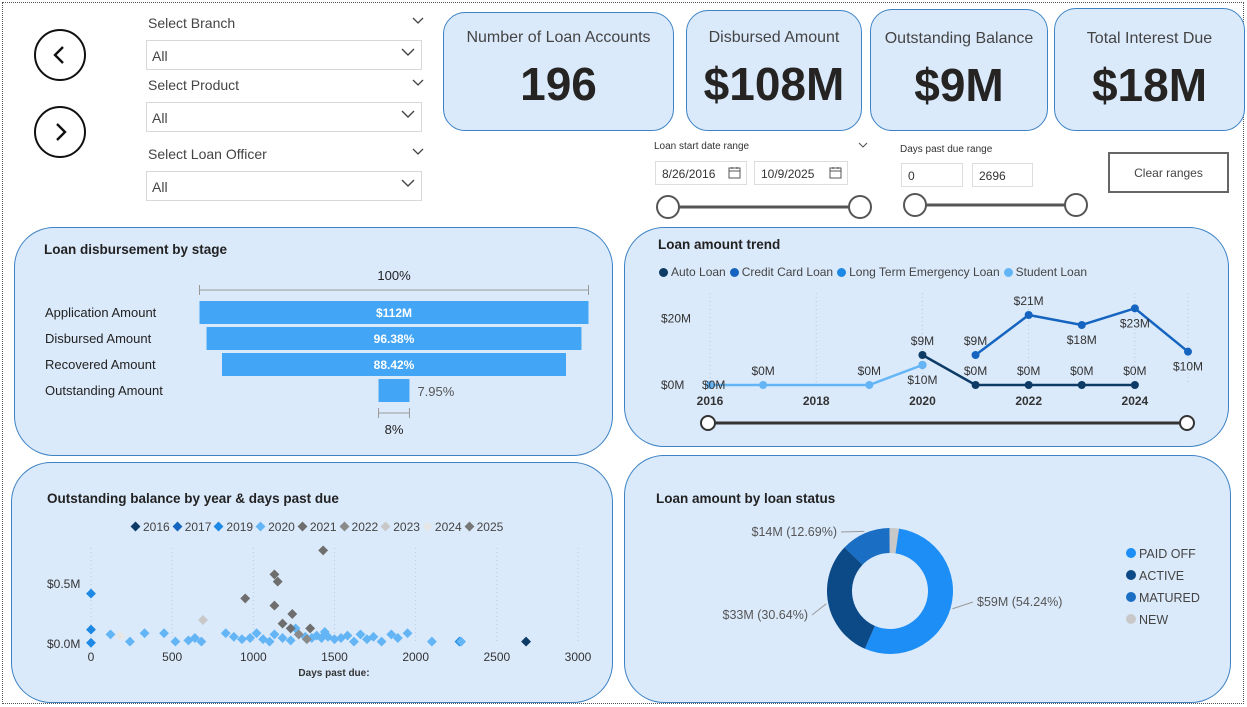  Describe the element at coordinates (852, 531) in the screenshot. I see `leader-line` at that location.